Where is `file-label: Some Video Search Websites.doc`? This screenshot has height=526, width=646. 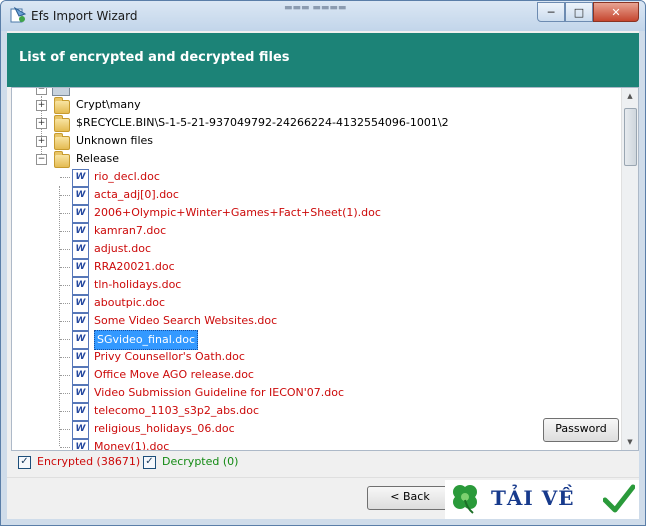 file-label: Some Video Search Websites.doc is located at coordinates (186, 320).